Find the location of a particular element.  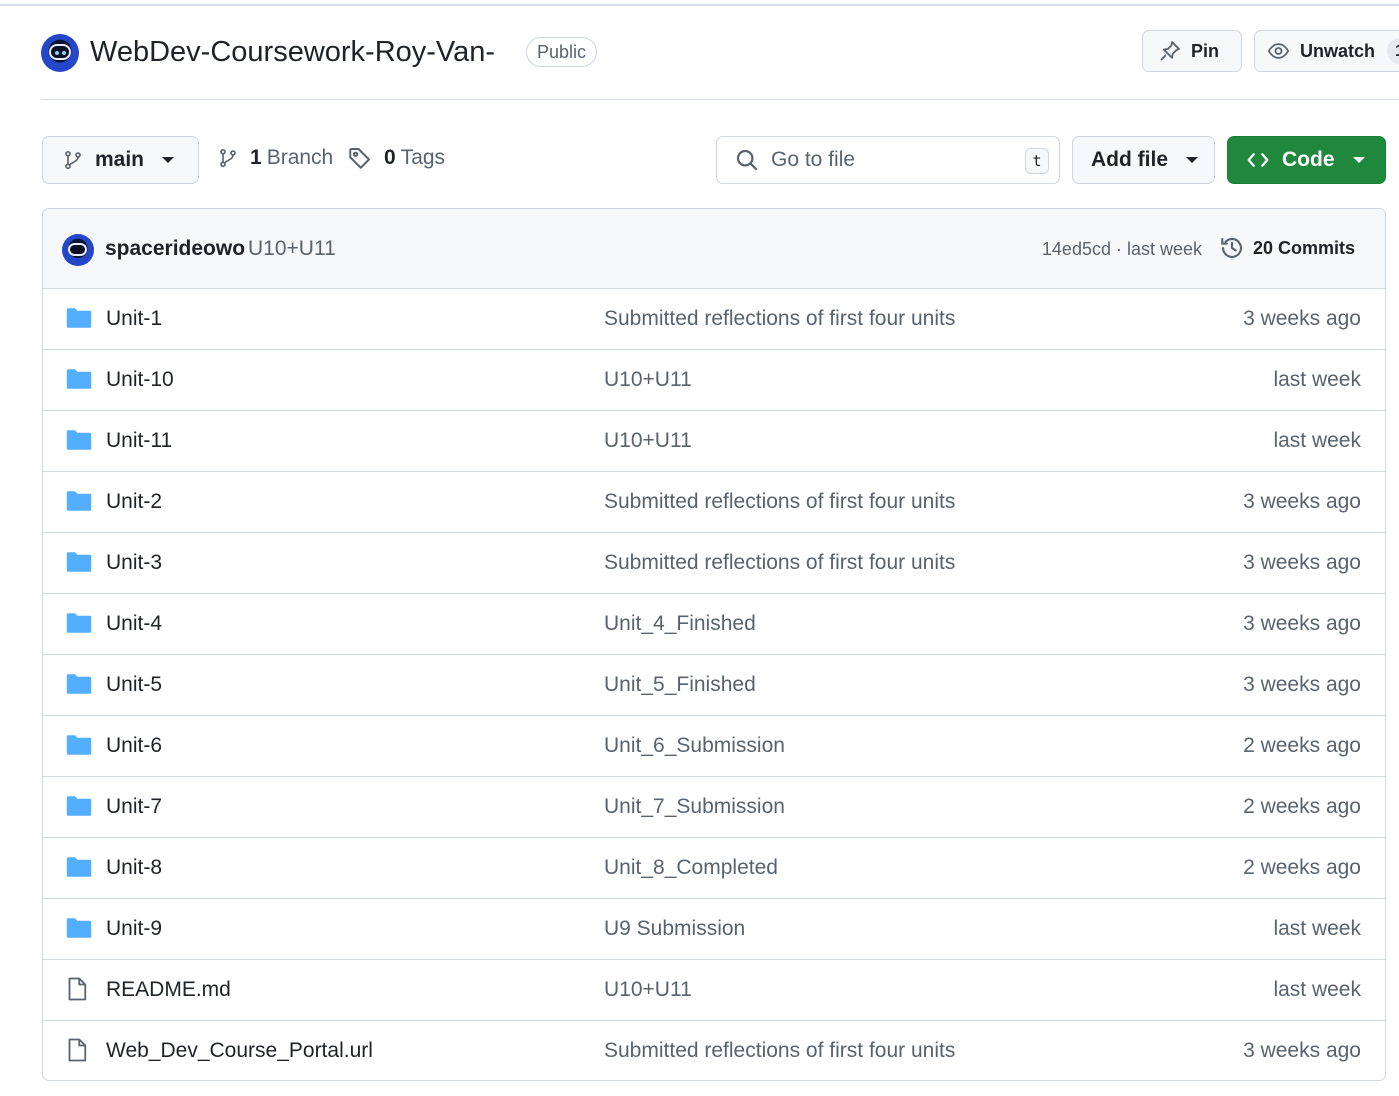

visibility-badge: Public is located at coordinates (562, 52).